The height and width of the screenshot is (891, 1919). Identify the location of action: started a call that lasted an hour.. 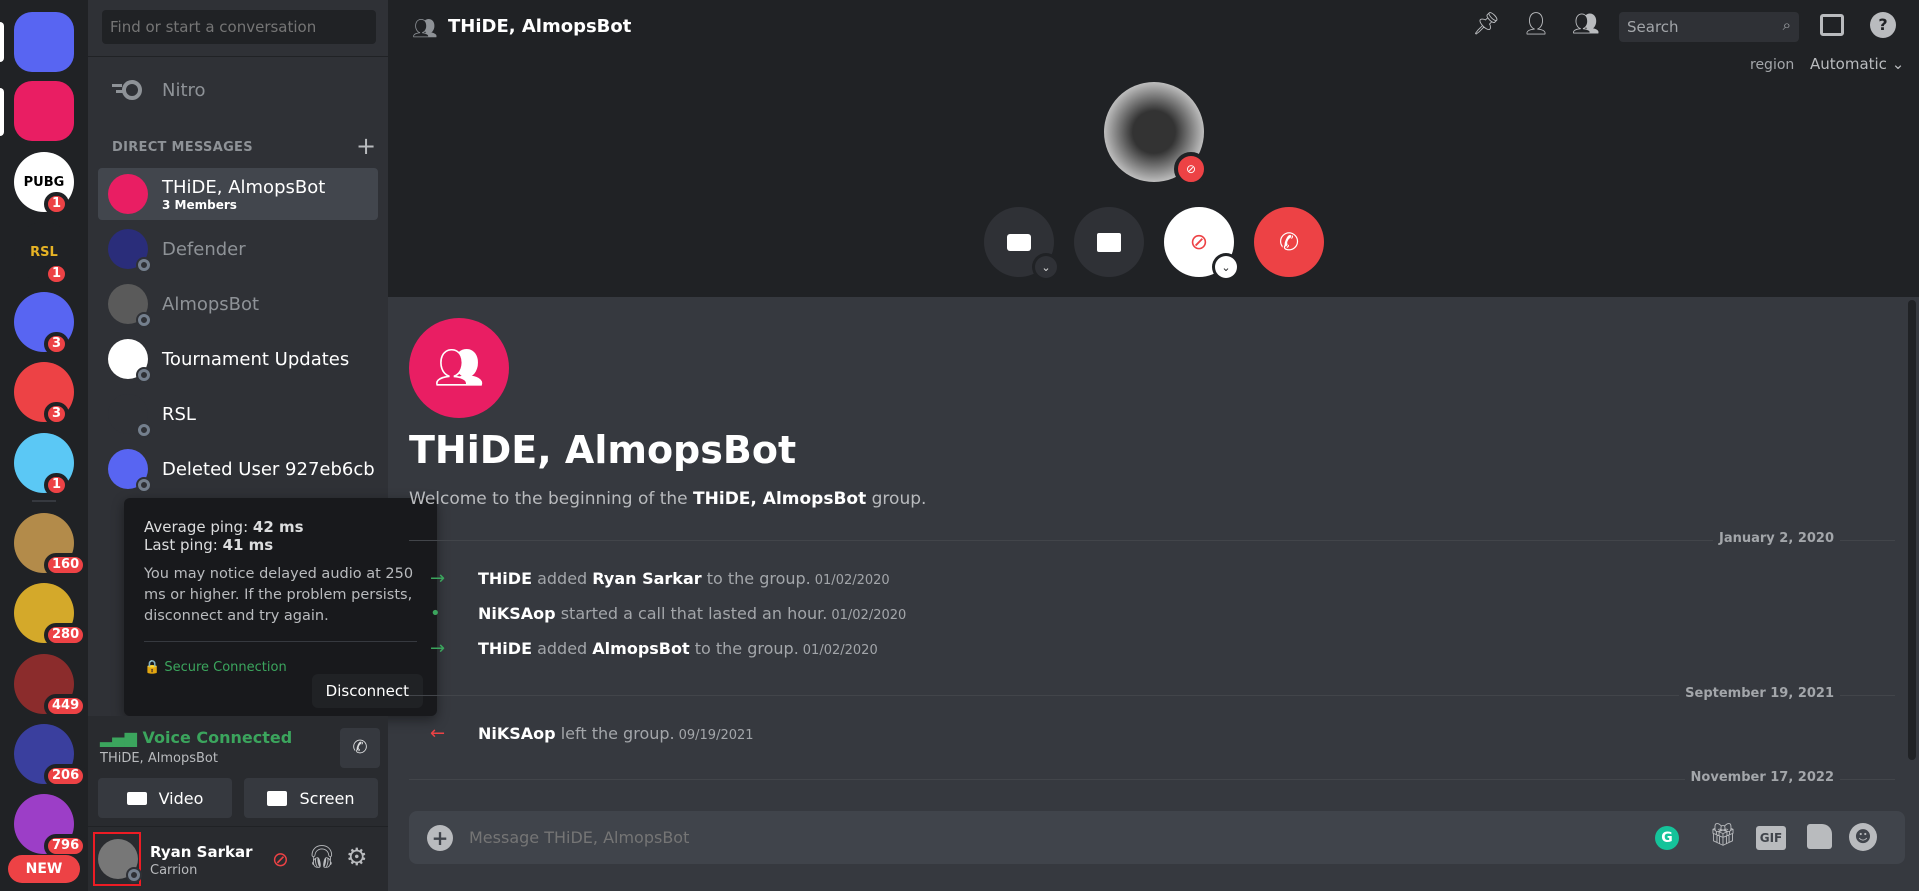
(691, 613).